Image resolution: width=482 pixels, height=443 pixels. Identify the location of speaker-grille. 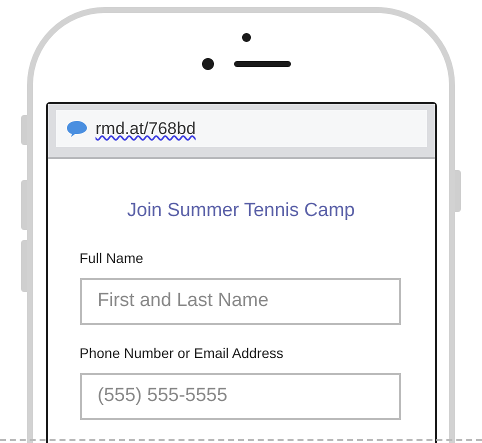
(262, 64).